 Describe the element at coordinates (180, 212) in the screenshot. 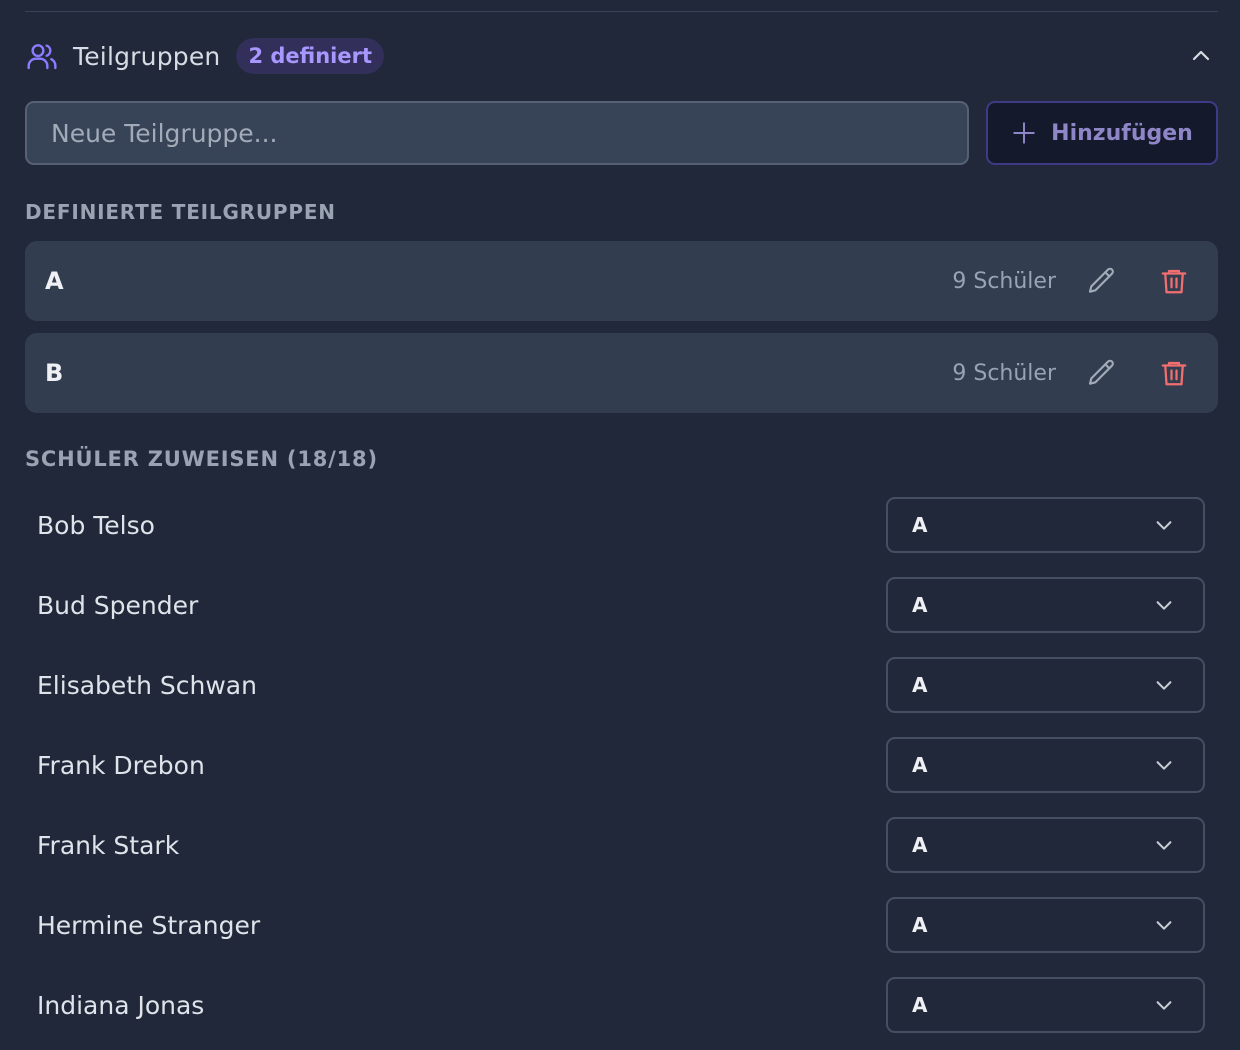

I see `defined-groups-label: DEFINIERTE TEILGRUPPEN` at that location.